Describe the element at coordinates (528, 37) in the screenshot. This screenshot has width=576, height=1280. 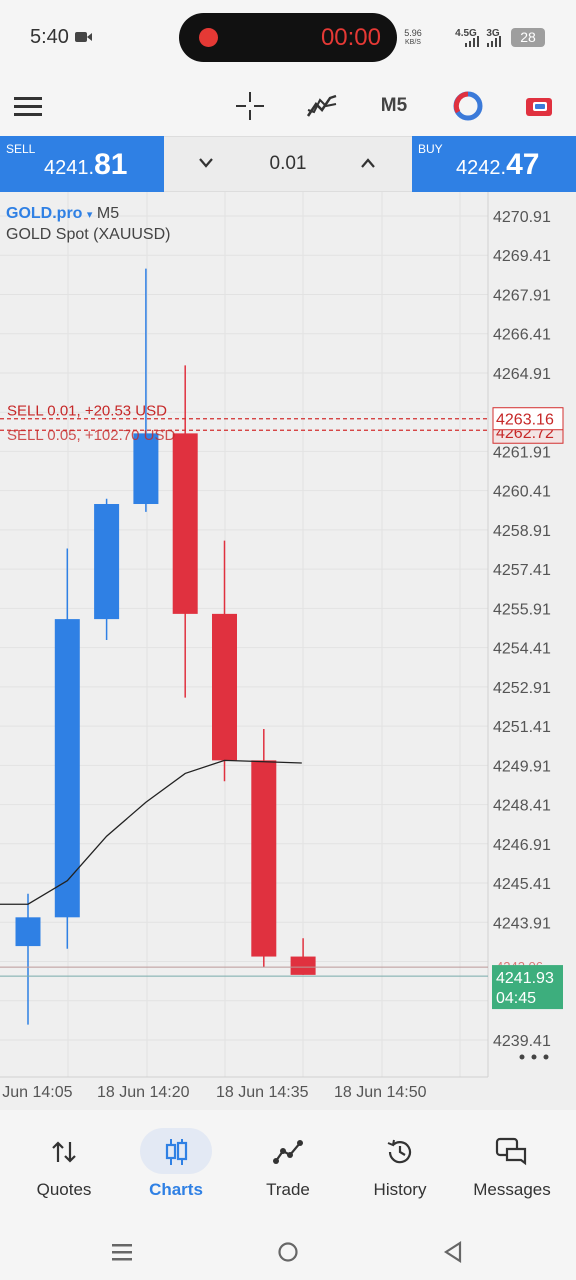
I see `battery-indicator: 28` at that location.